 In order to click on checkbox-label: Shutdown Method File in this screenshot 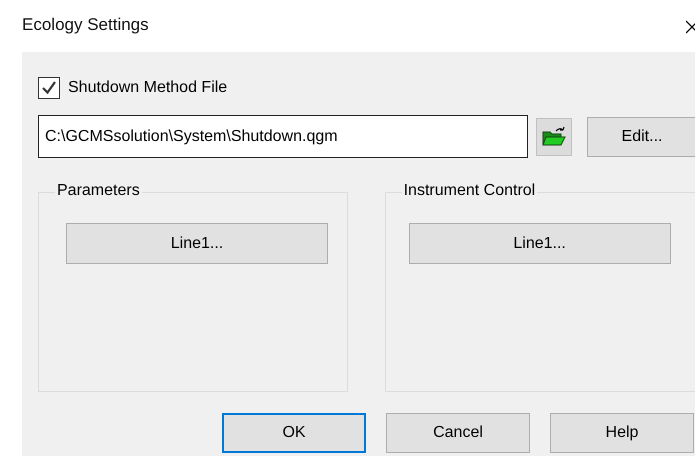, I will do `click(148, 88)`.